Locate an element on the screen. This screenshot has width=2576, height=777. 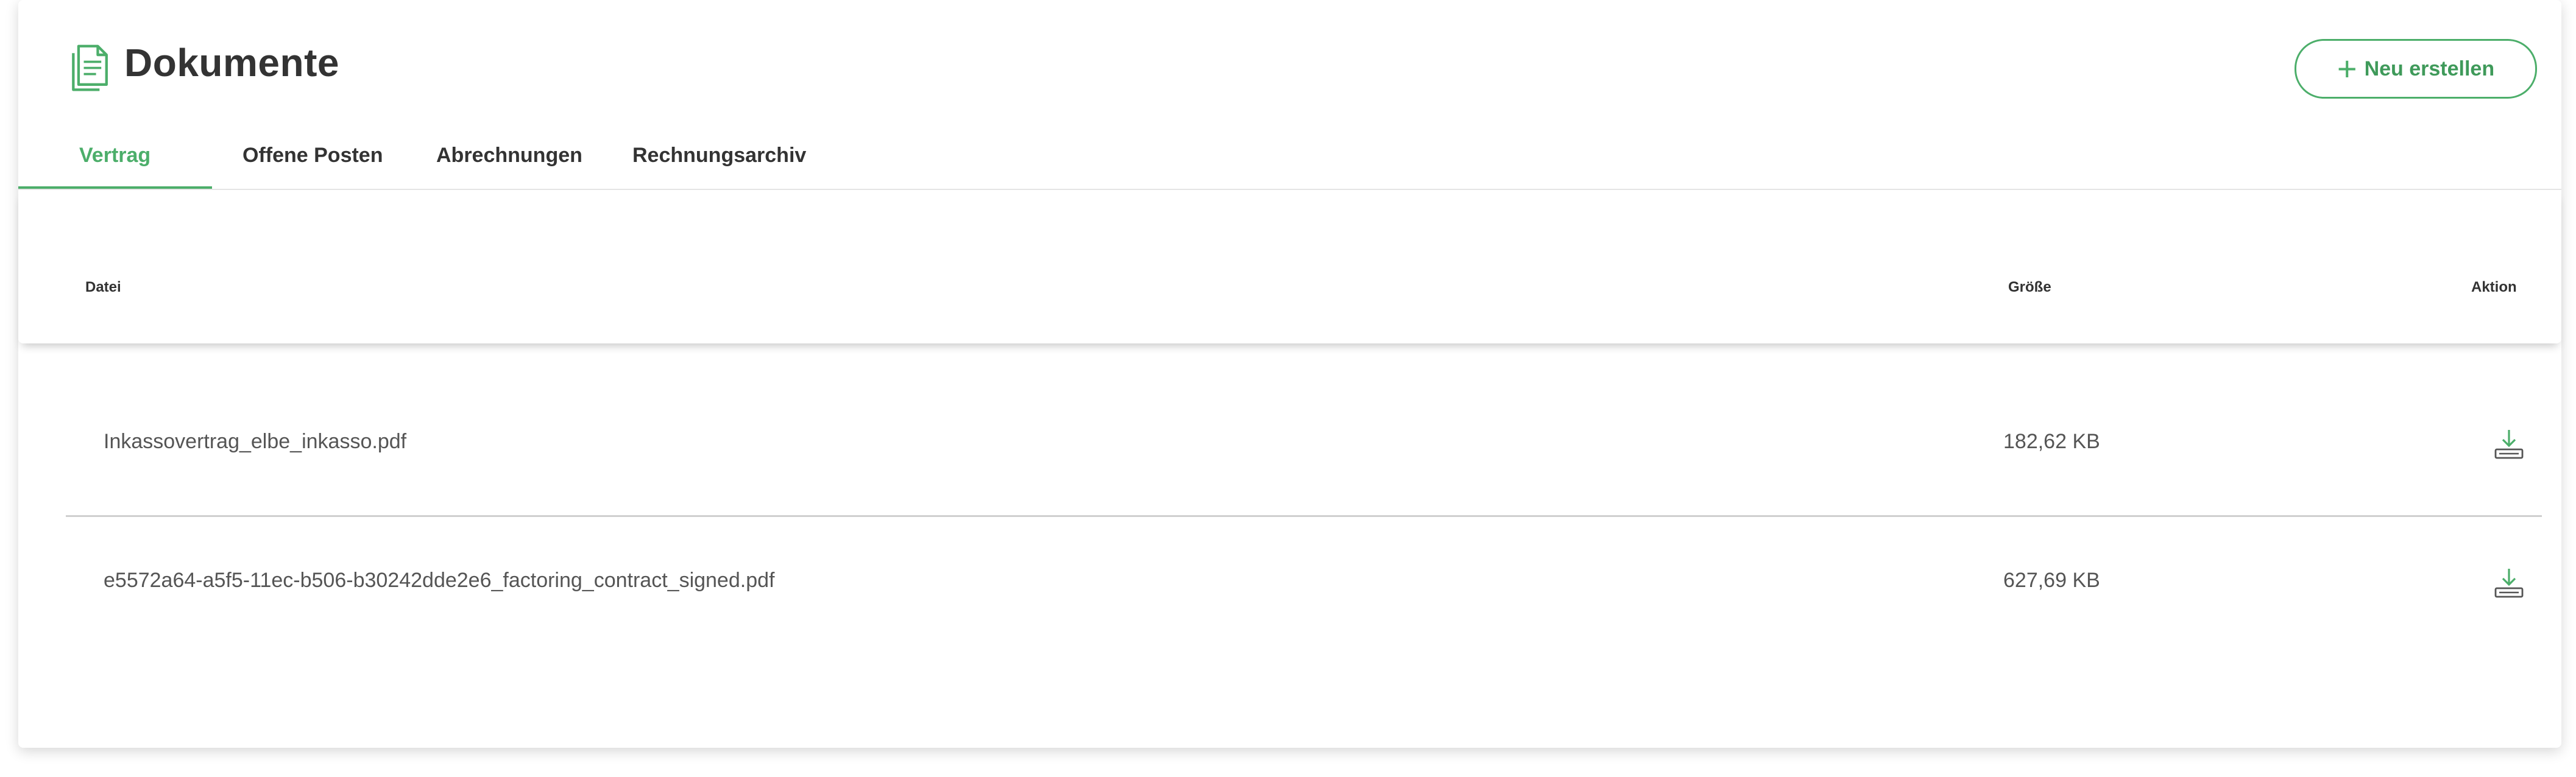
new-document-button: + Neu erstellen is located at coordinates (2416, 69).